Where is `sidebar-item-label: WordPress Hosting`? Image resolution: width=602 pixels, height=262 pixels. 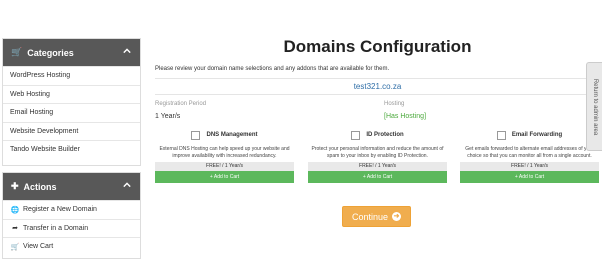 sidebar-item-label: WordPress Hosting is located at coordinates (40, 76).